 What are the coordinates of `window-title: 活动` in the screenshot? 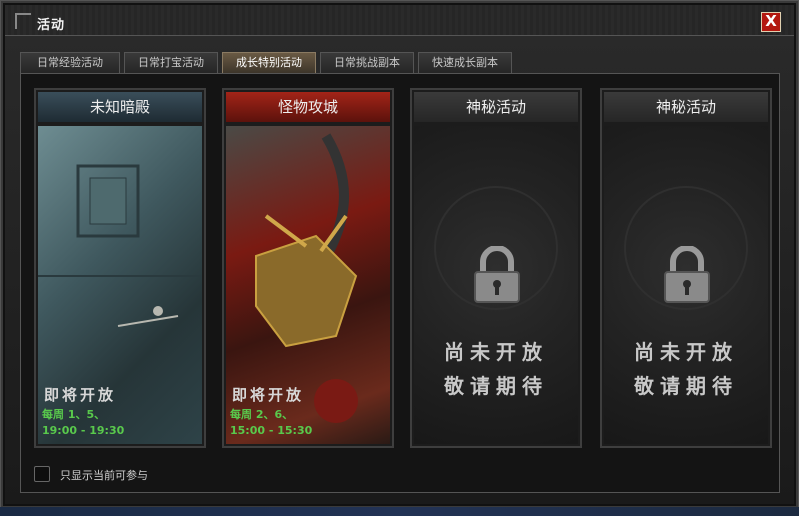 It's located at (51, 25).